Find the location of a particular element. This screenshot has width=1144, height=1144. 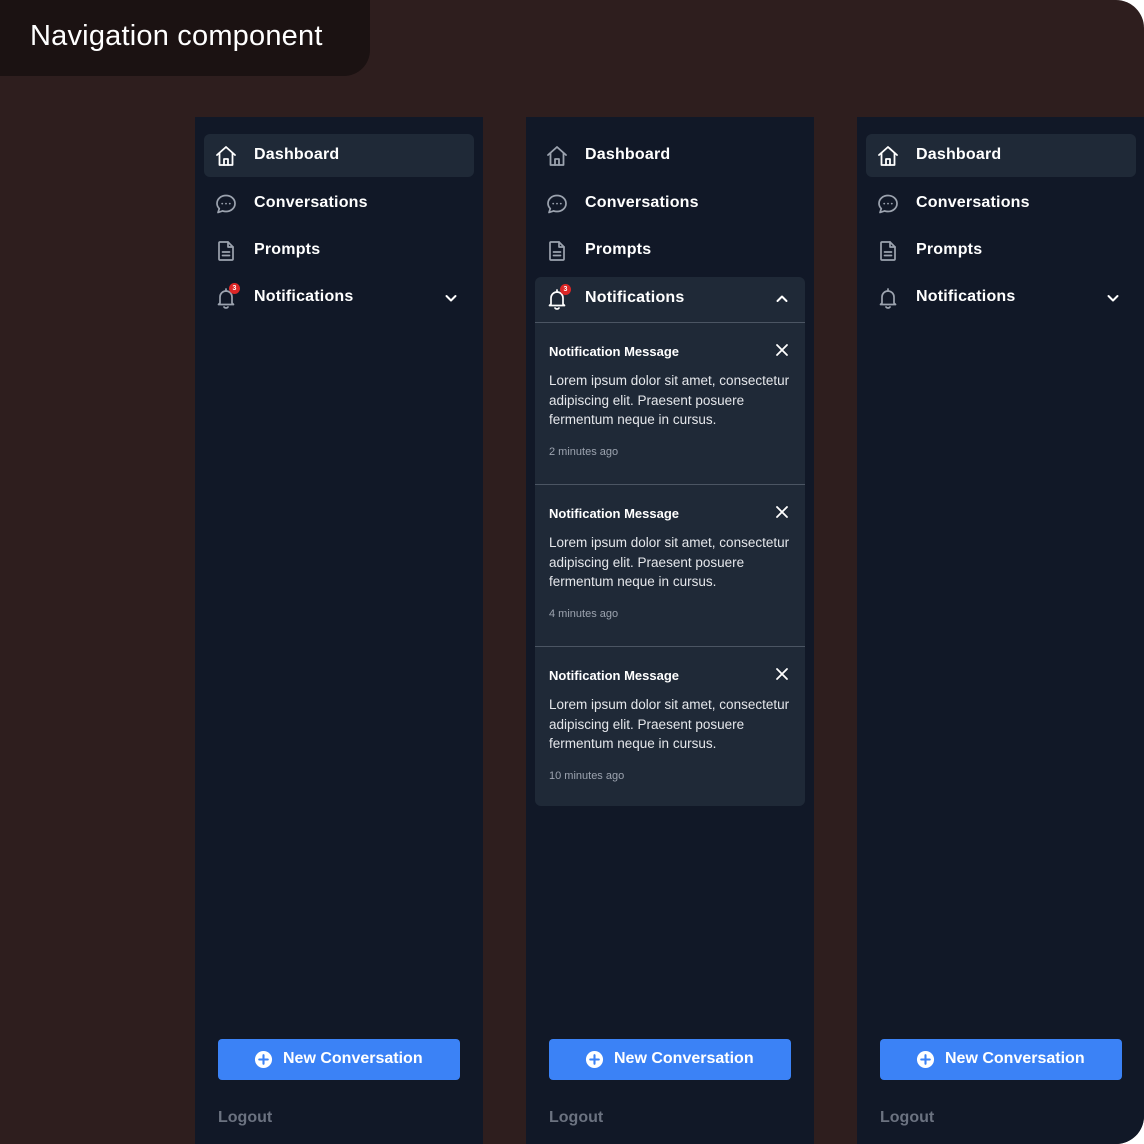

nav-item-notifications: Notifications is located at coordinates (1001, 297).